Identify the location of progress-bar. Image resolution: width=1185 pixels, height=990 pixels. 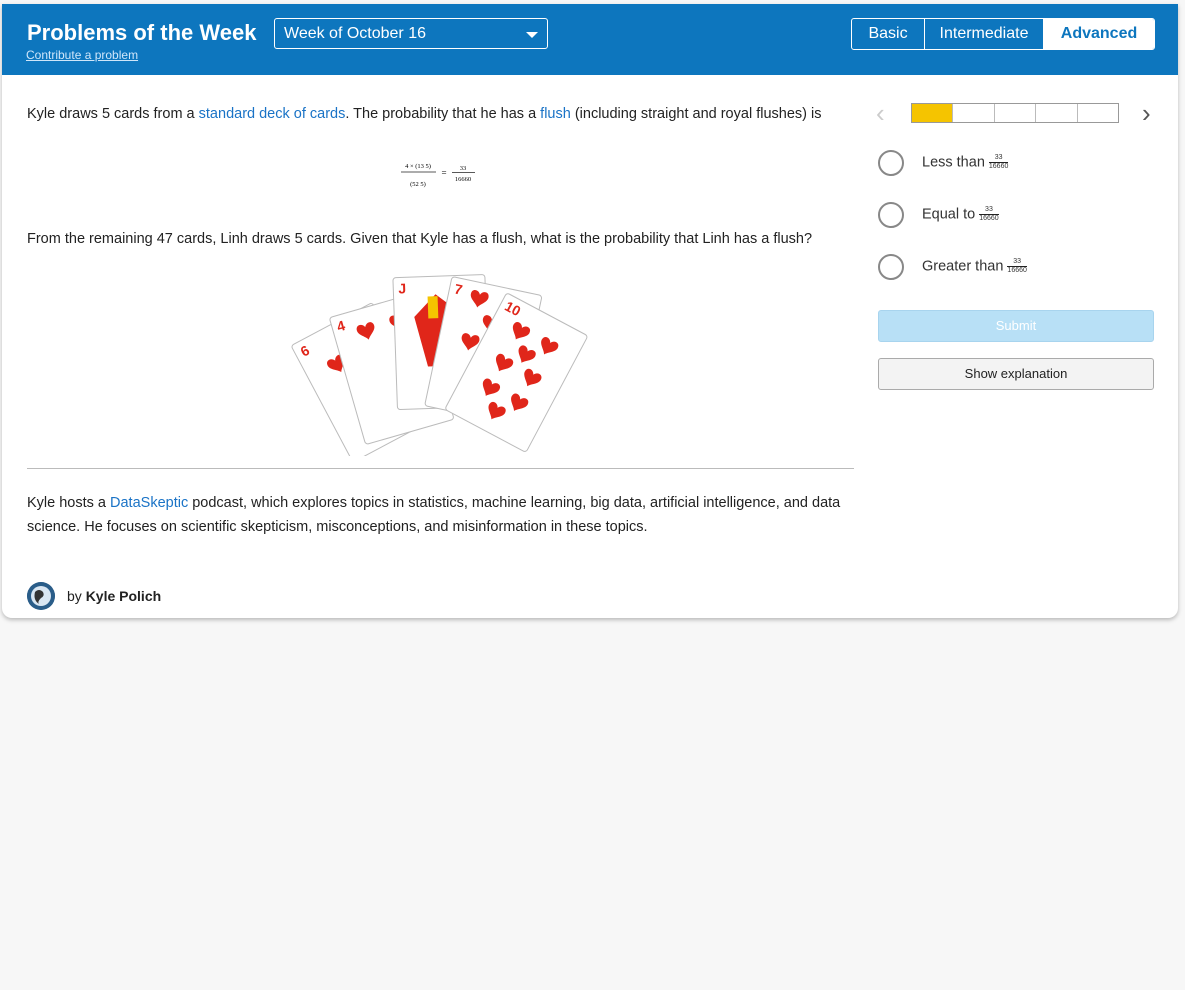
(1015, 113).